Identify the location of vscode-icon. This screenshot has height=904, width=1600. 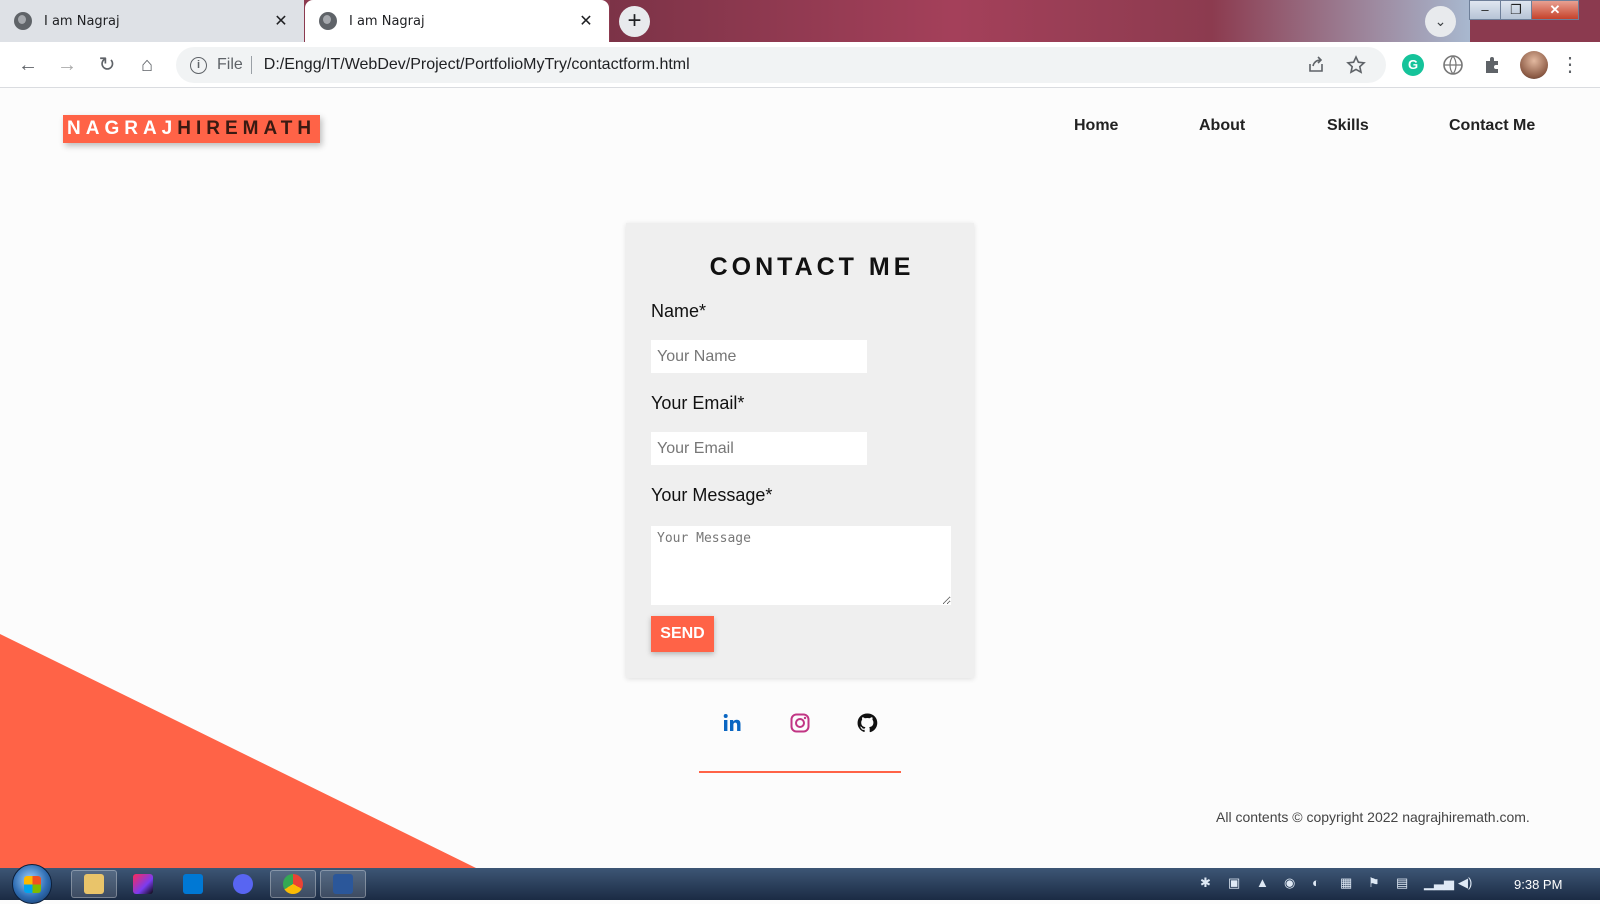
(193, 884).